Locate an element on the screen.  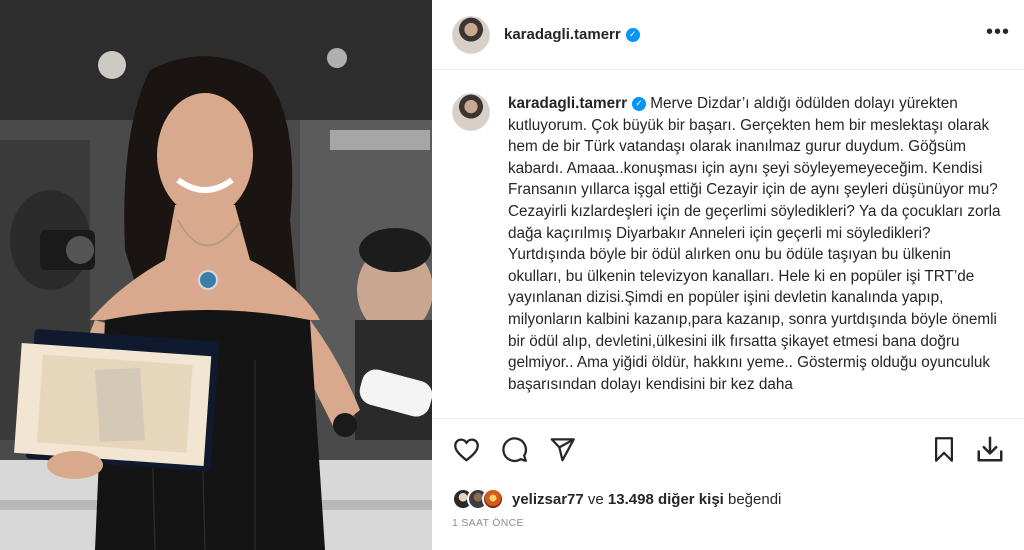
bookmark-icon is located at coordinates (944, 449).